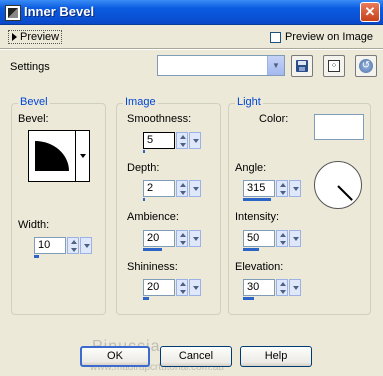 This screenshot has width=383, height=376. I want to click on depth-label: Depth:, so click(143, 168).